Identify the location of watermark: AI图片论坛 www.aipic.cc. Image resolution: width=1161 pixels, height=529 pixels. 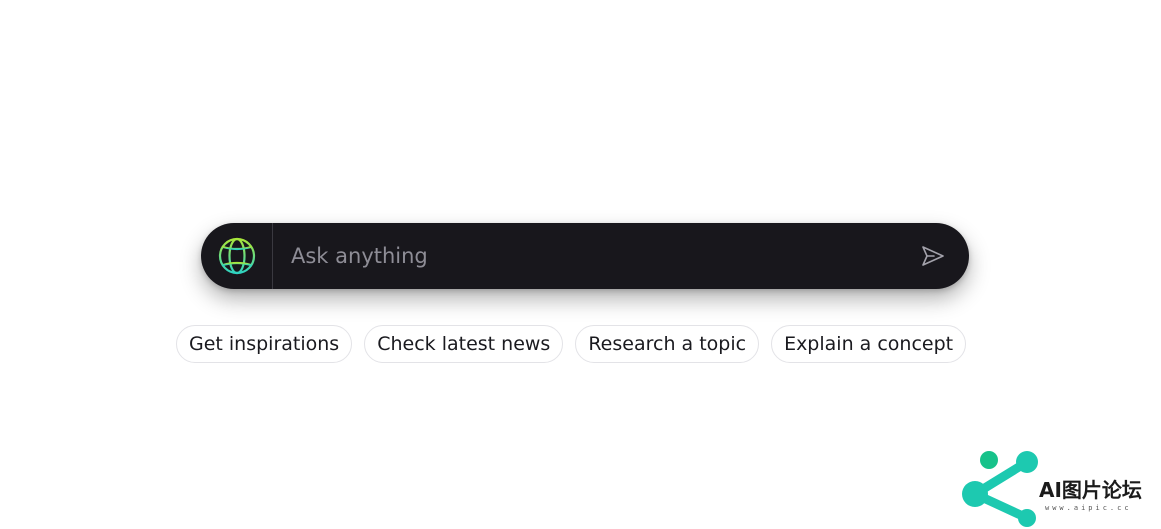
(1059, 489).